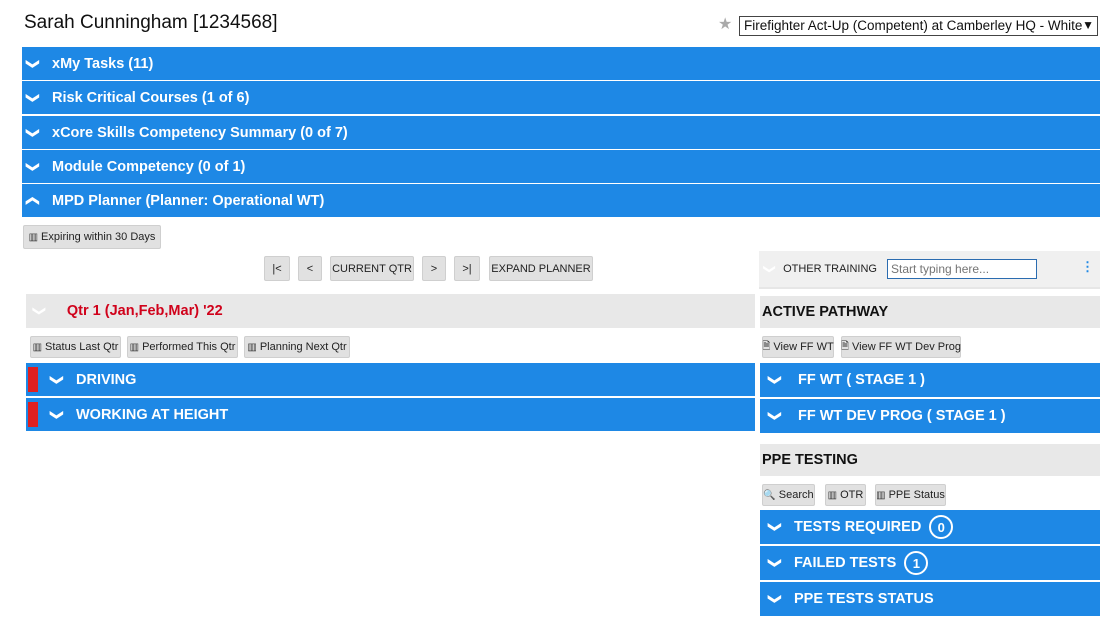 This screenshot has height=622, width=1104. What do you see at coordinates (930, 312) in the screenshot?
I see `active-pathway-heading: ACTIVE PATHWAY` at bounding box center [930, 312].